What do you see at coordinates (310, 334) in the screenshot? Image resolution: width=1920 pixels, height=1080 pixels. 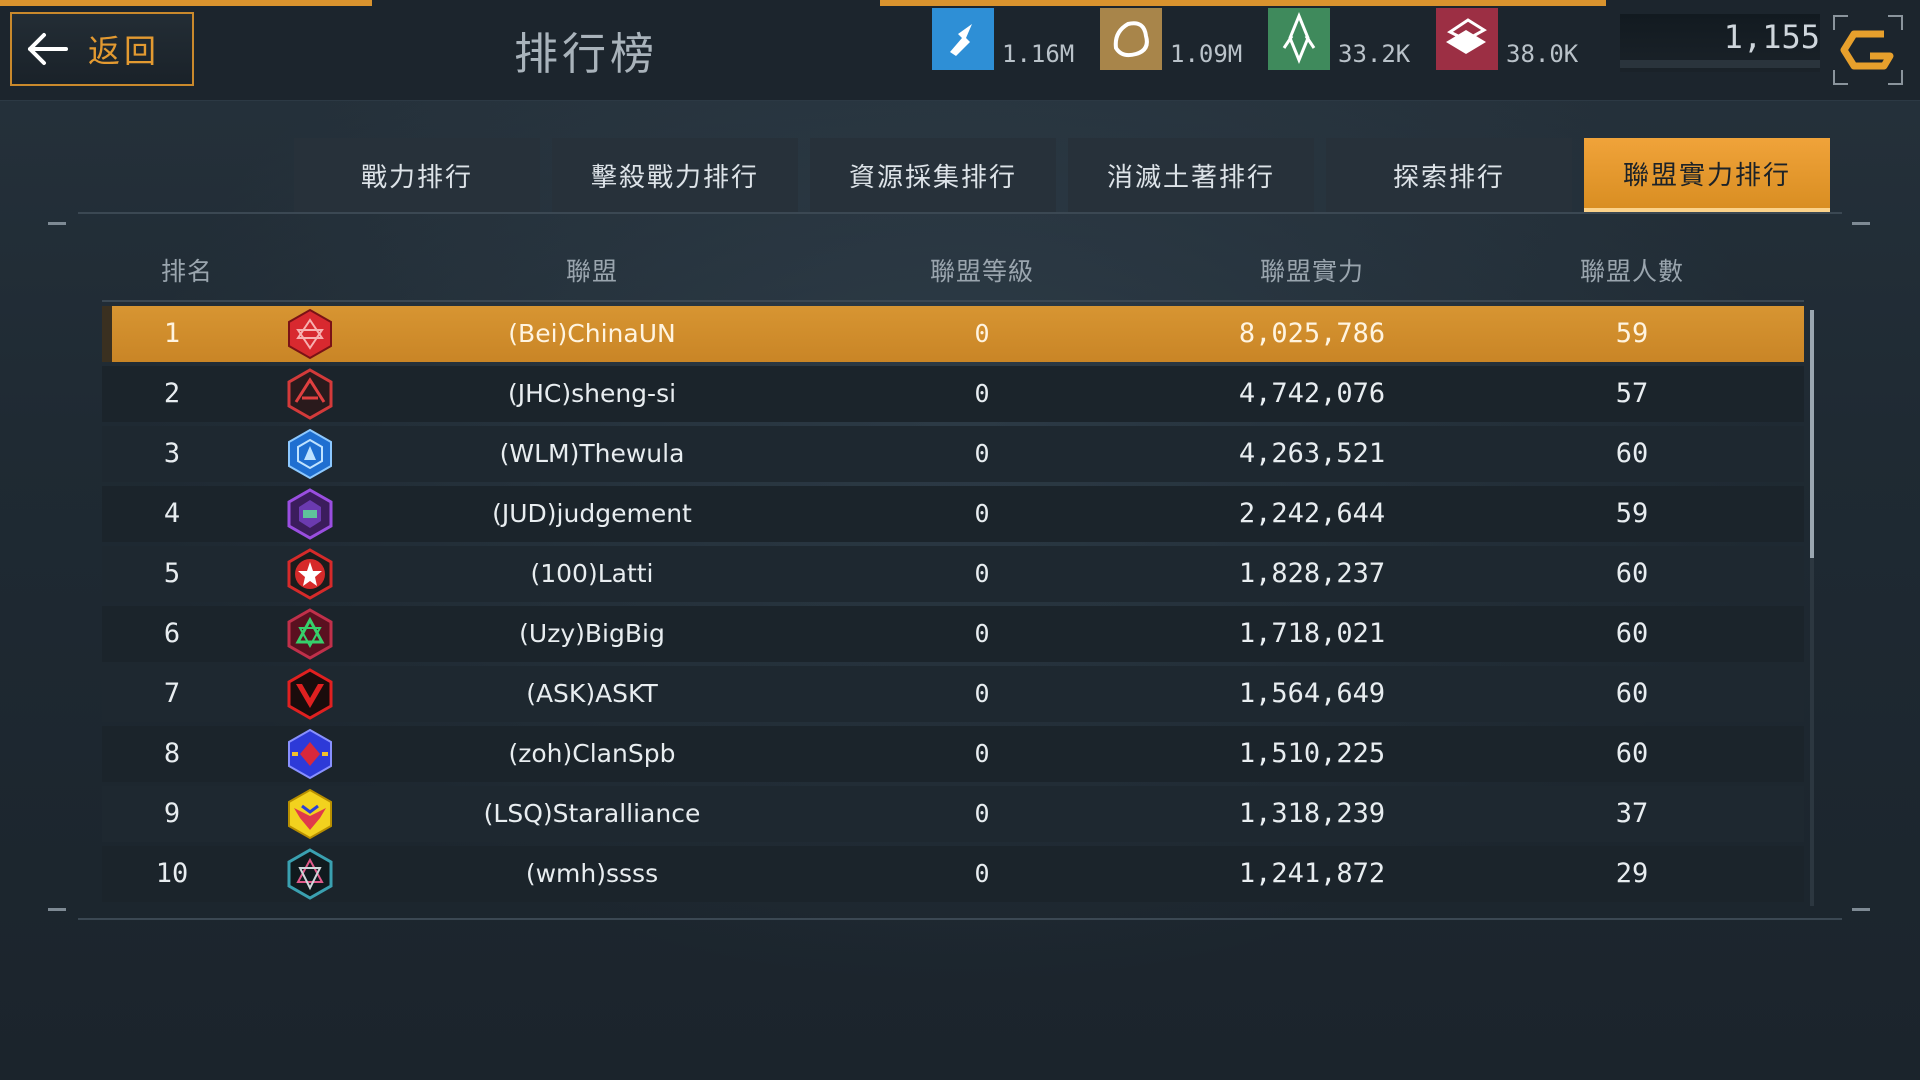 I see `red-hex-emblem-icon` at bounding box center [310, 334].